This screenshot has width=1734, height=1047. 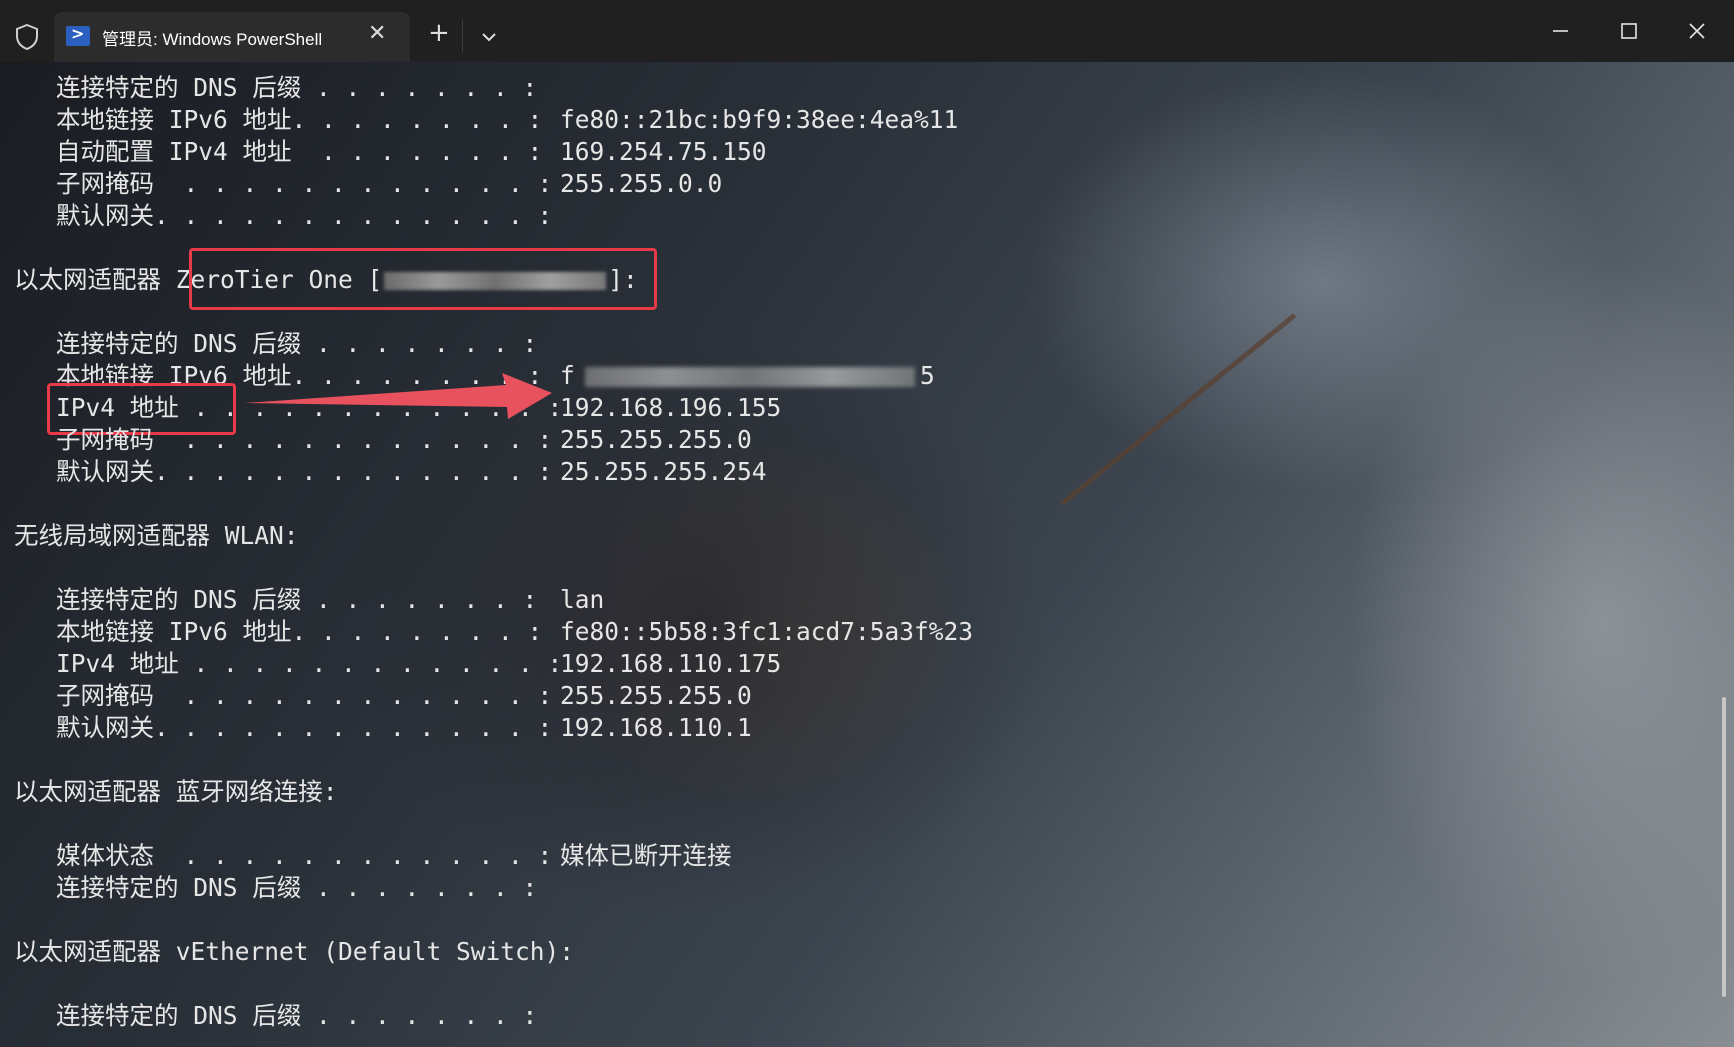 What do you see at coordinates (299, 151) in the screenshot?
I see `terminal-line: 自动配置 IPv4 地址 . . . . . . . :` at bounding box center [299, 151].